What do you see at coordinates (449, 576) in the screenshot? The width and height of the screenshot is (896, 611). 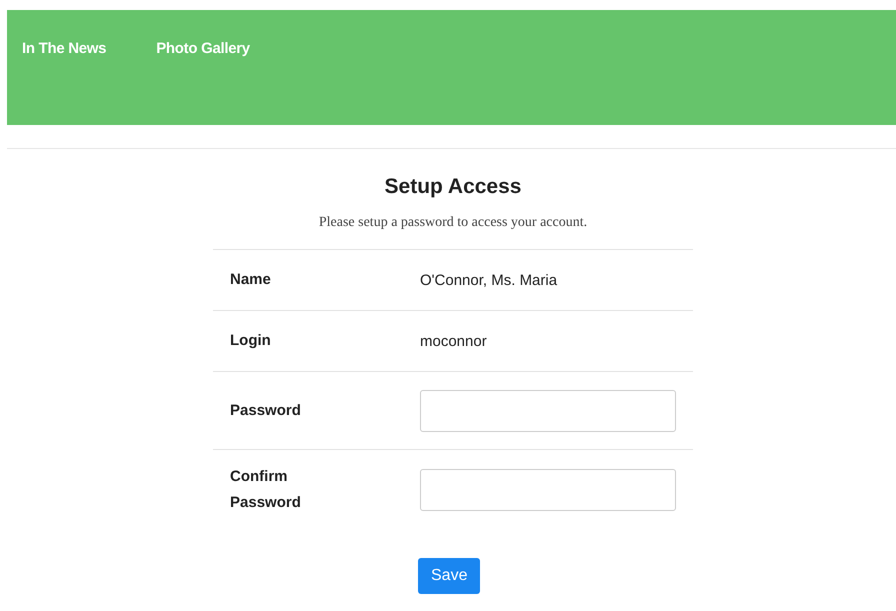 I see `save-button: Save` at bounding box center [449, 576].